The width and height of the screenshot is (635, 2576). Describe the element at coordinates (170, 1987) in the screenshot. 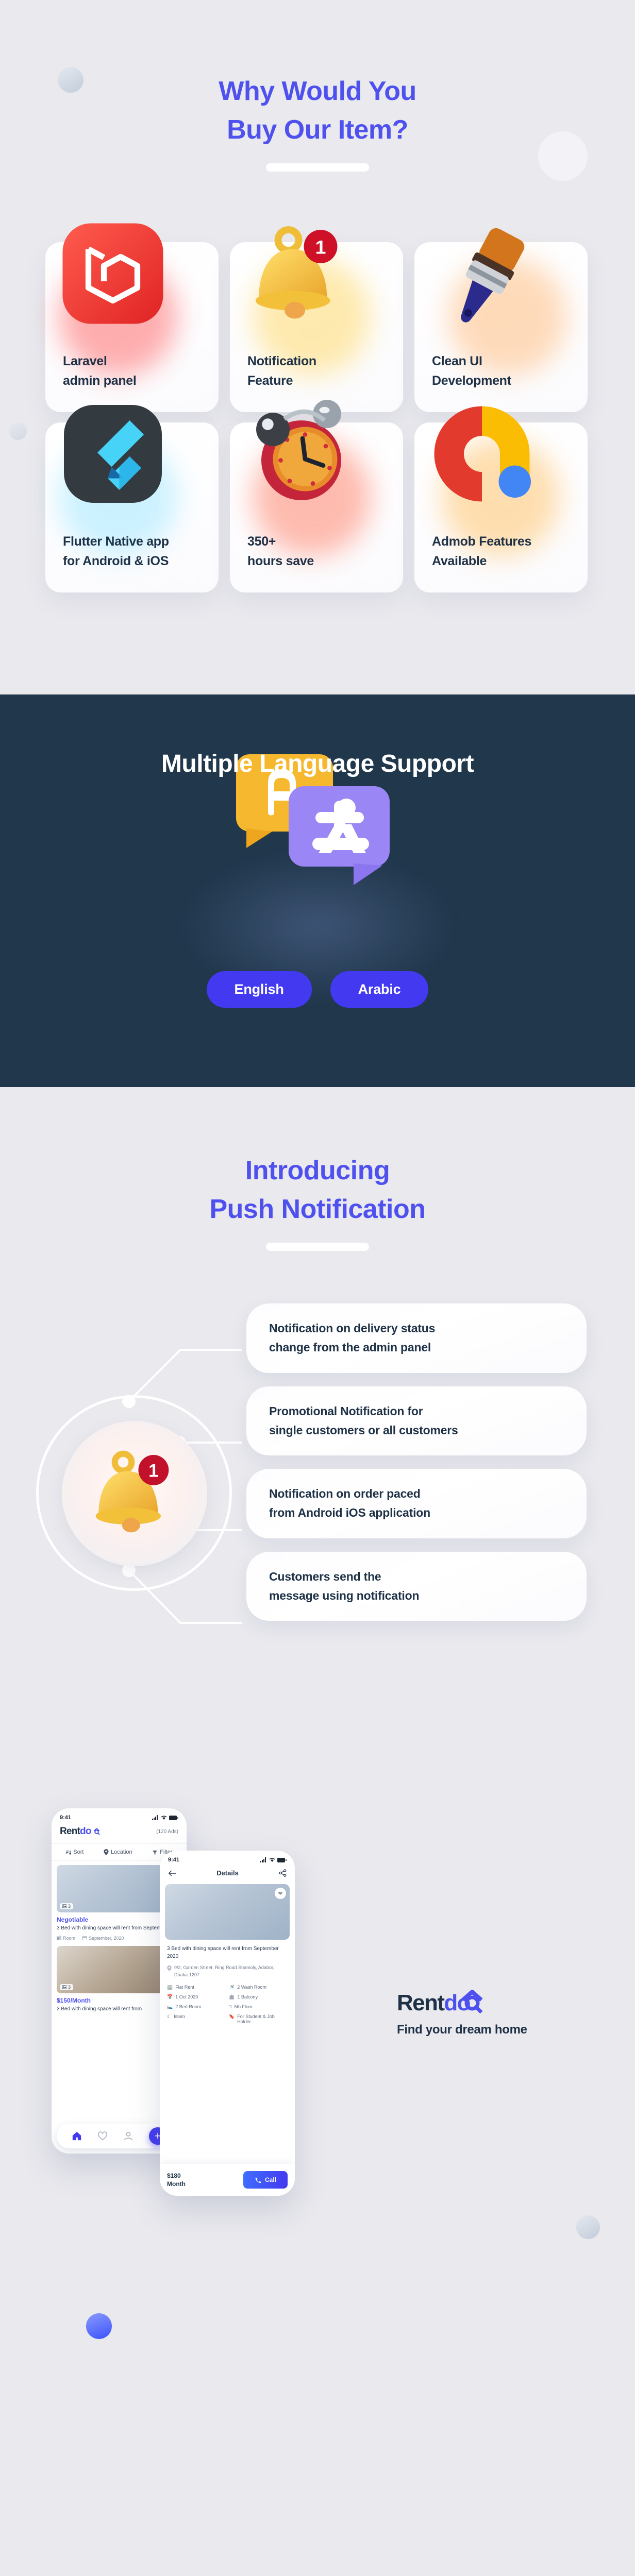

I see `building-icon: 🏢` at that location.